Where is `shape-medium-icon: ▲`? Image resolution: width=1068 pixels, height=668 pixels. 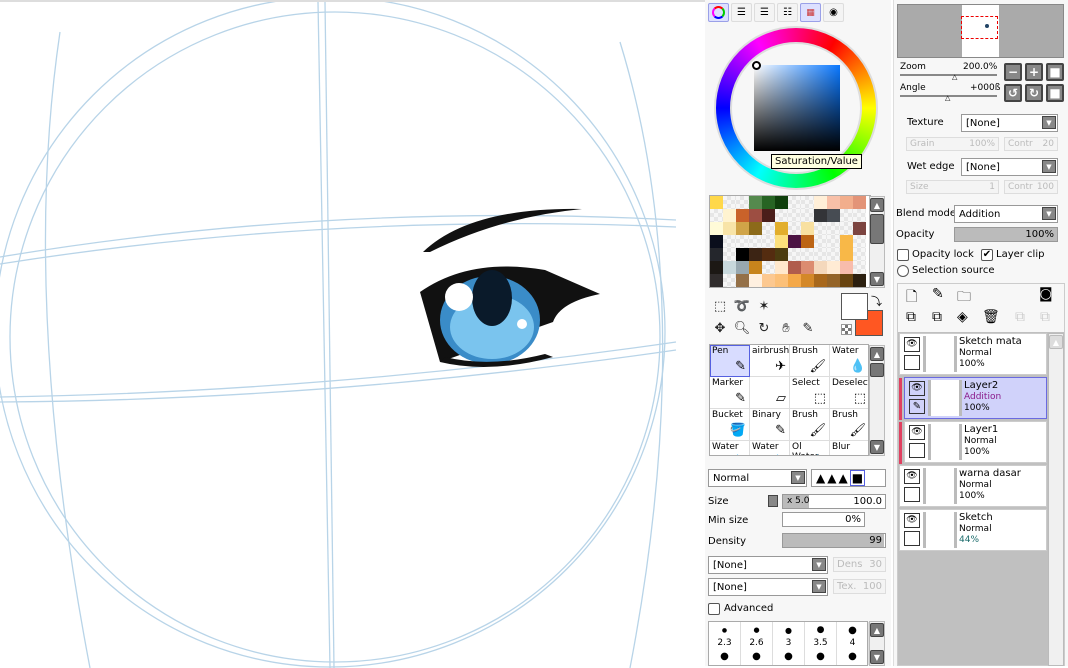
shape-medium-icon: ▲ is located at coordinates (831, 478).